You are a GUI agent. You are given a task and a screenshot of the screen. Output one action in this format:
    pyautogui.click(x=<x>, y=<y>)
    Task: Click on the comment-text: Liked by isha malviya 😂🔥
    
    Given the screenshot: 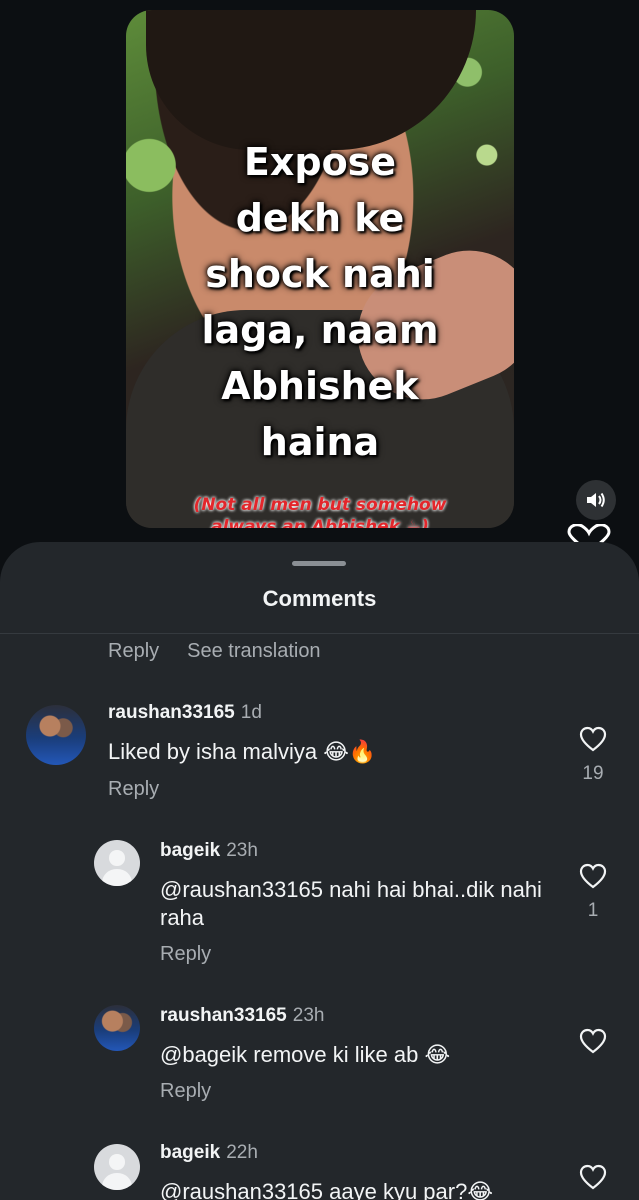 What is the action you would take?
    pyautogui.click(x=242, y=751)
    